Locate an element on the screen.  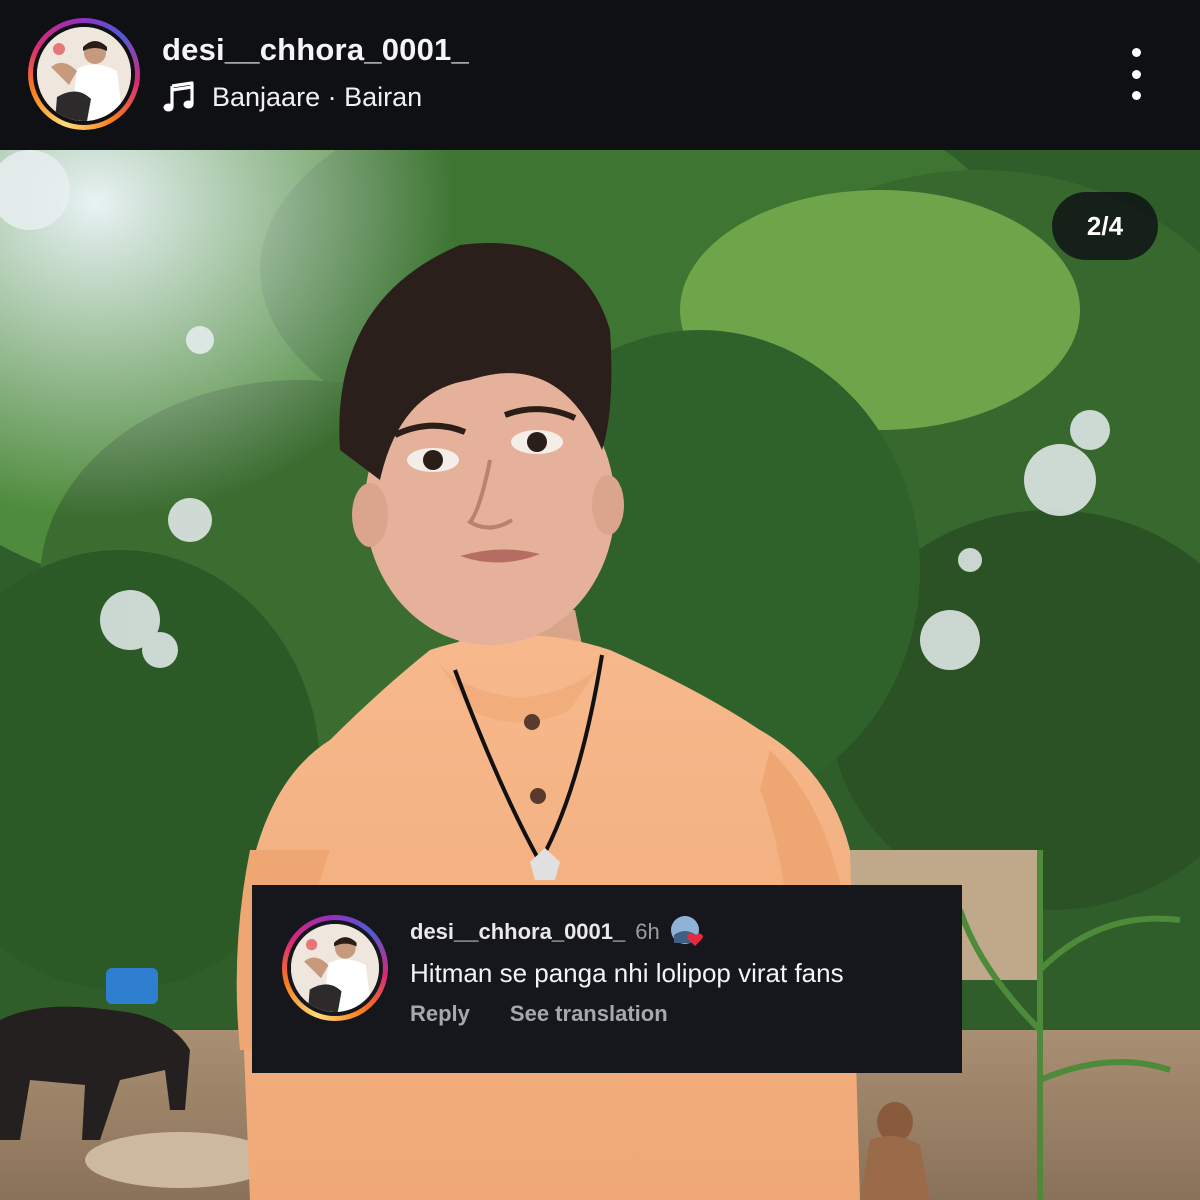
comment-username: desi__chhora_0001_ is located at coordinates (517, 932).